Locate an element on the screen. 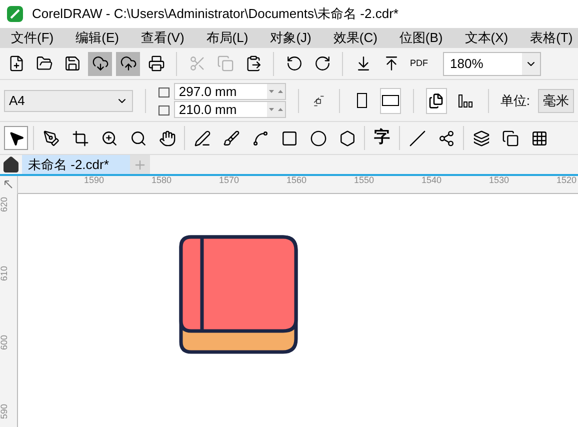 The width and height of the screenshot is (578, 427). pointer-icon is located at coordinates (16, 138).